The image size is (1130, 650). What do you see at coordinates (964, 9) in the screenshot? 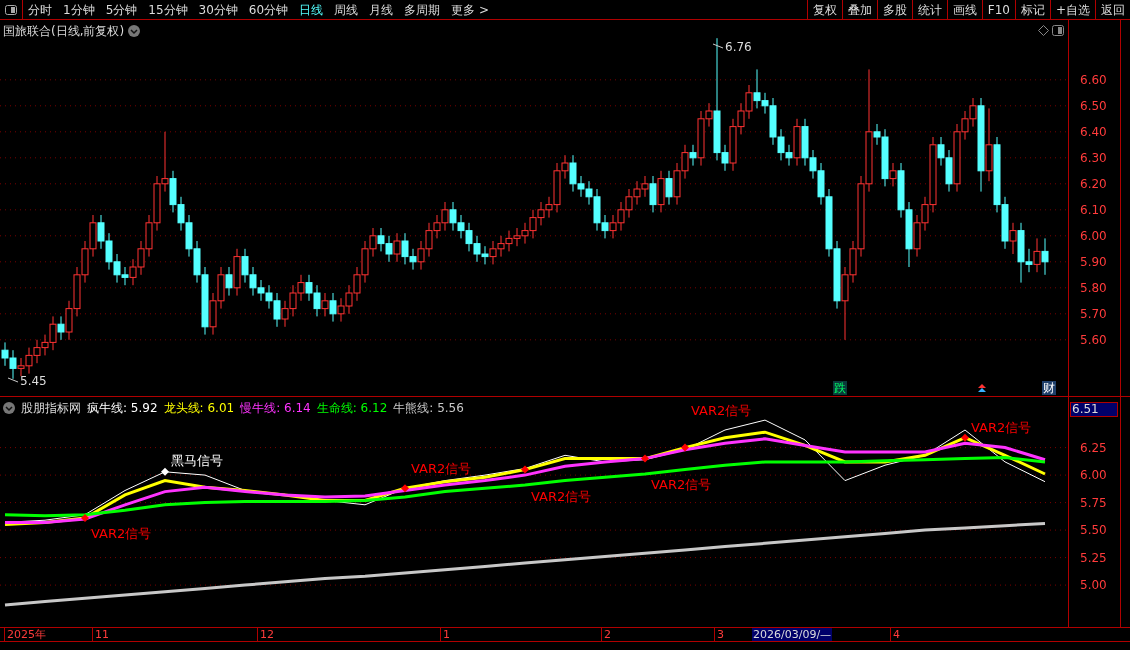
I see `toolbar-button: 画线` at bounding box center [964, 9].